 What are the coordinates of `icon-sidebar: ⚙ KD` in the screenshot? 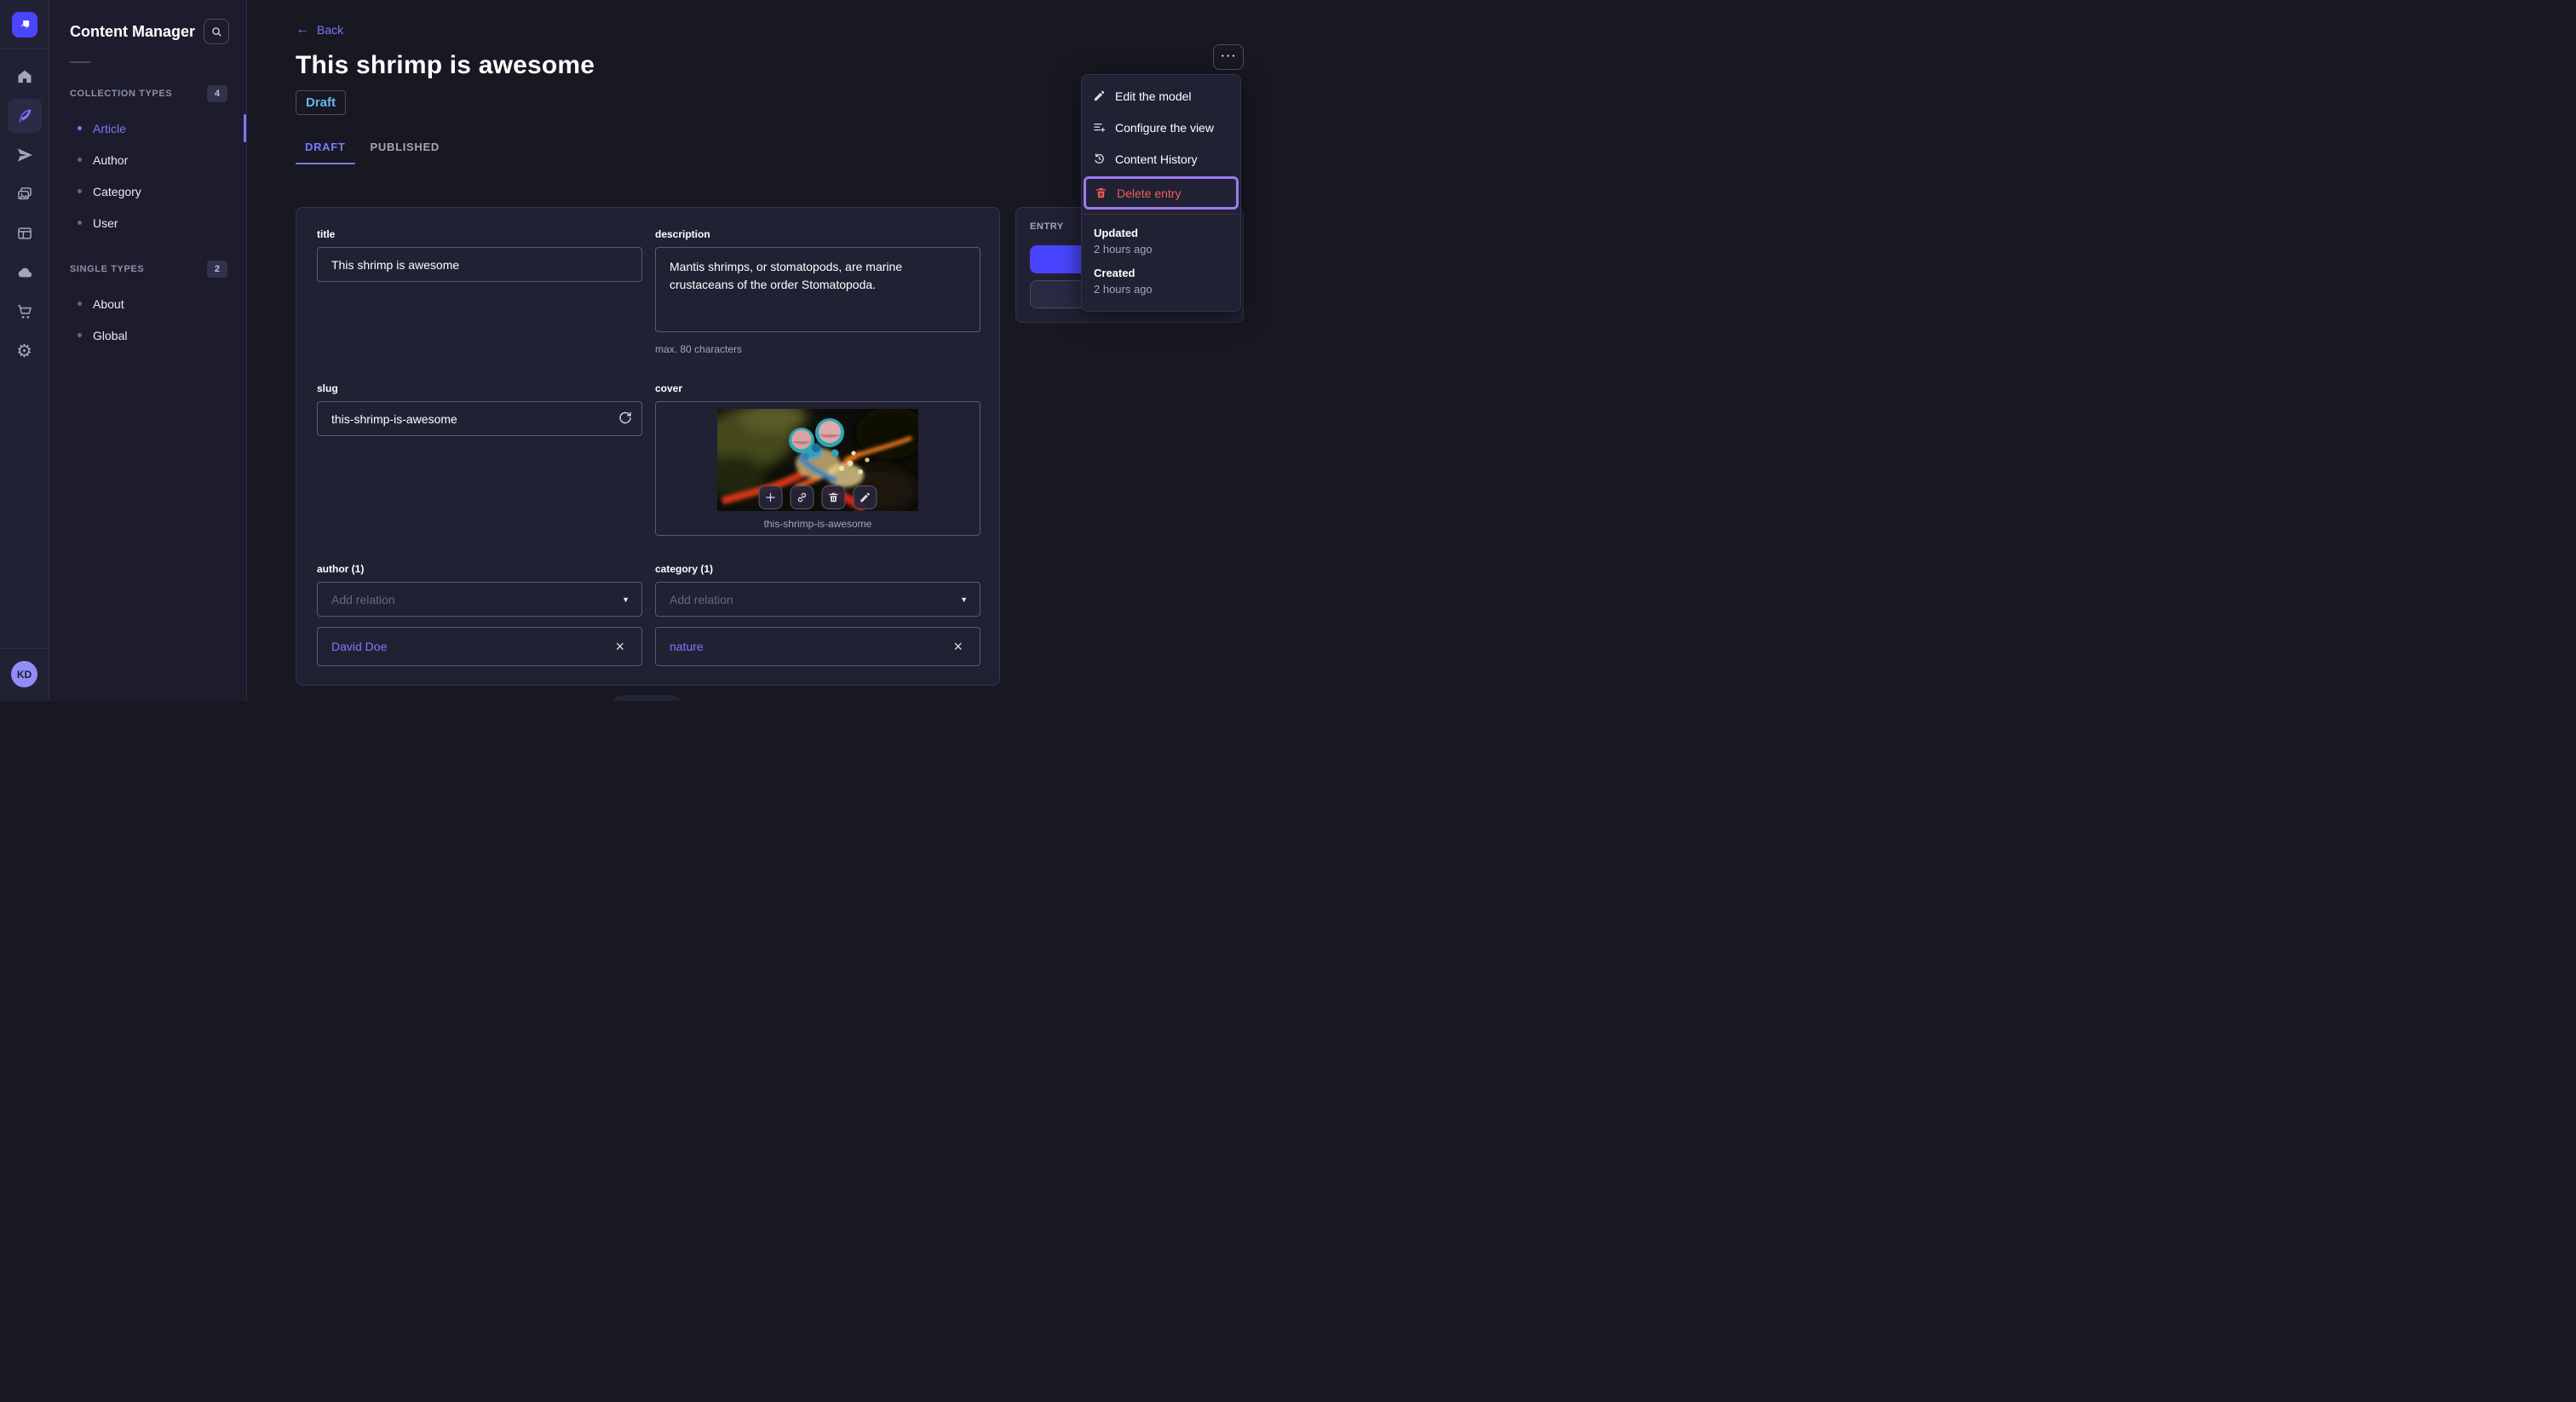 It's located at (25, 350).